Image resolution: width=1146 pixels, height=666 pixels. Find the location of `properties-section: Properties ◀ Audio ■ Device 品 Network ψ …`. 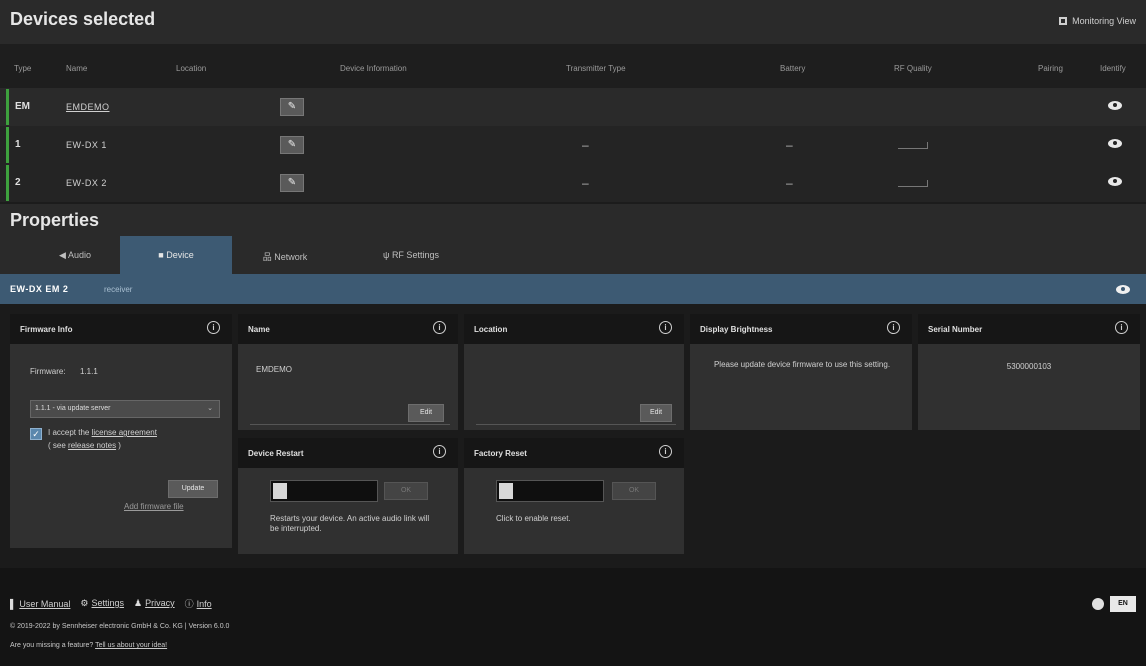

properties-section: Properties ◀ Audio ■ Device 品 Network ψ … is located at coordinates (573, 244).